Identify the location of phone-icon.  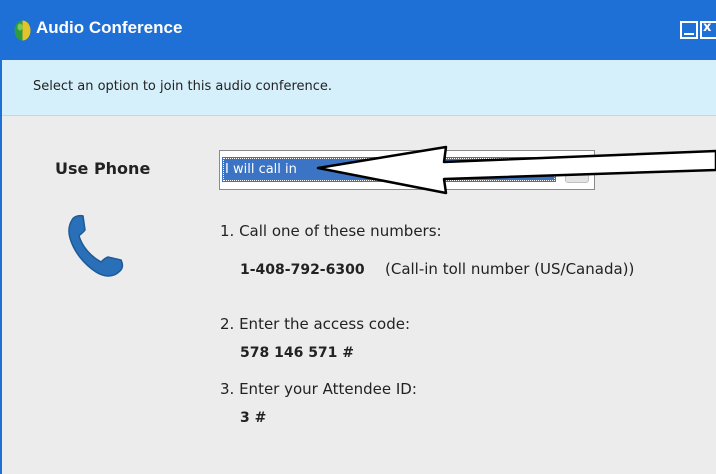
(96, 245).